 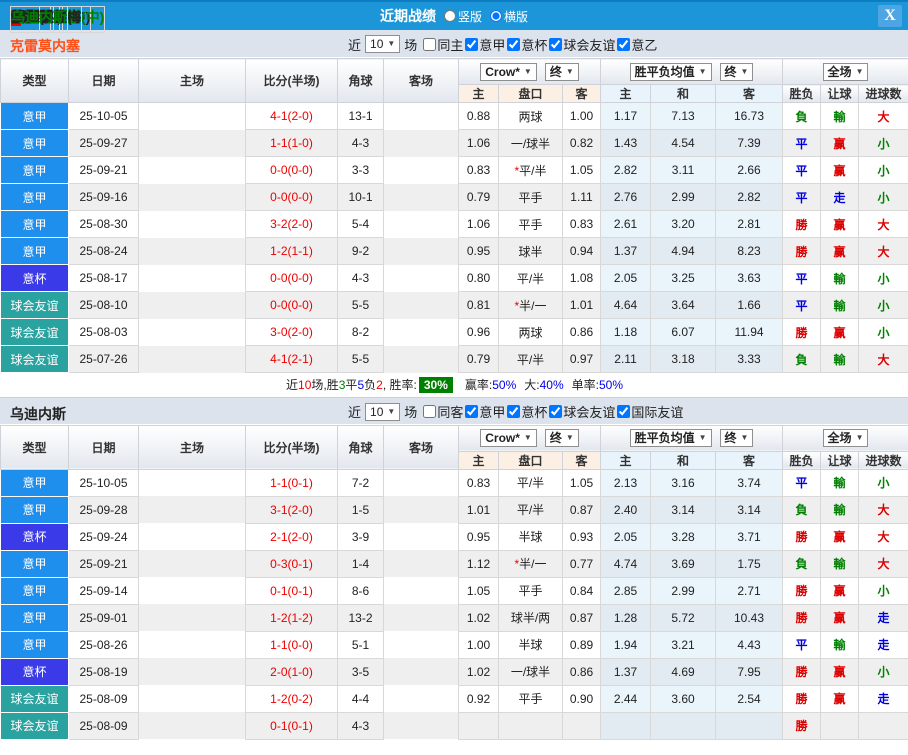 I want to click on mean-home-odds: 1.94, so click(x=626, y=644).